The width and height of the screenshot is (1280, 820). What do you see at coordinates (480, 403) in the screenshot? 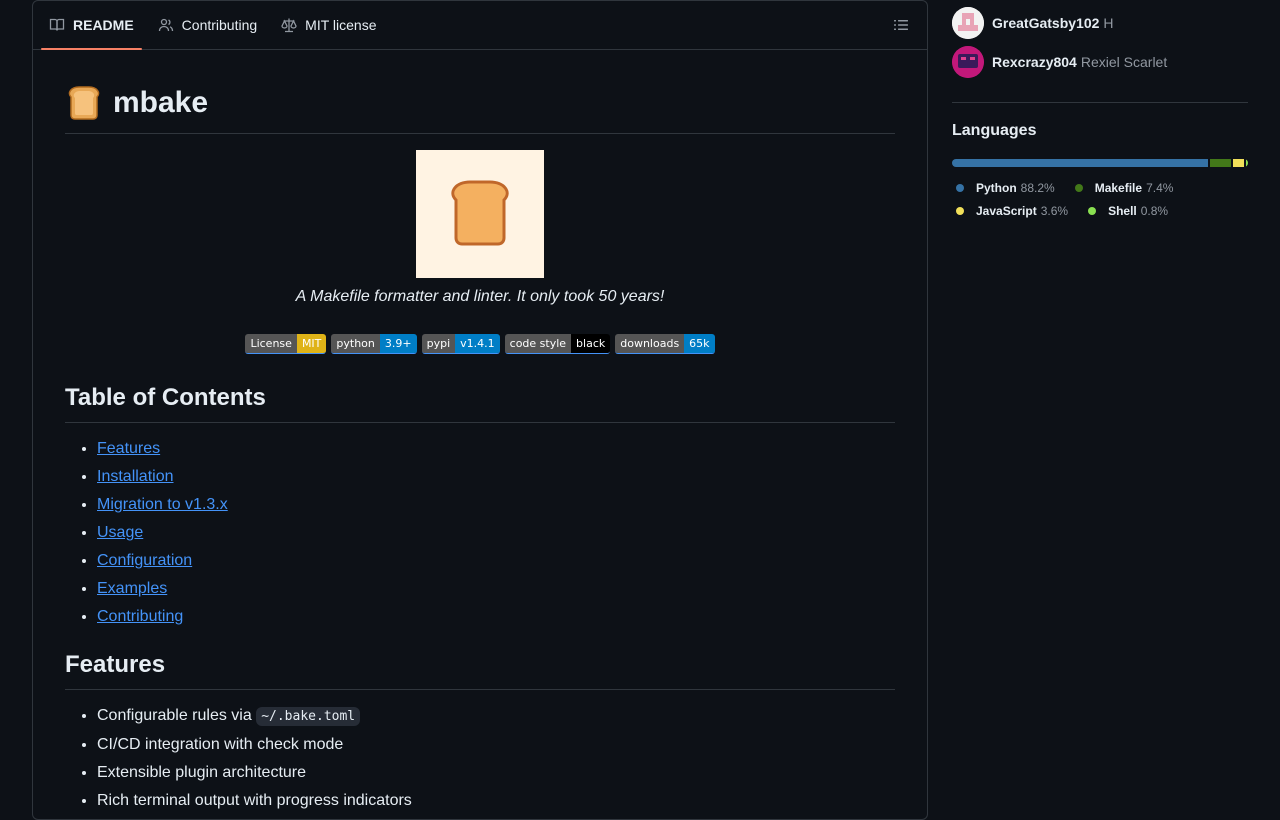
I see `toc-heading: Table of Contents` at bounding box center [480, 403].